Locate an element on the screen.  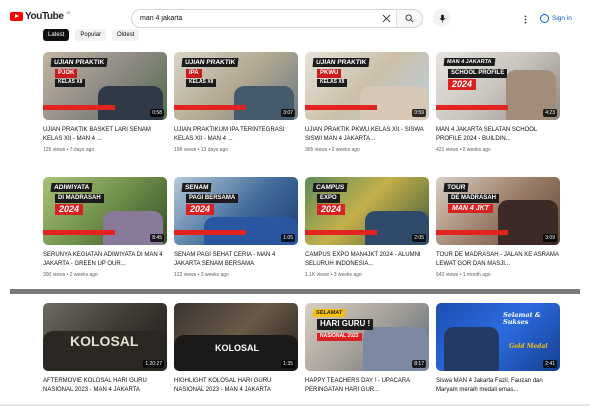
thumb-subtitle-text: PJOK is located at coordinates (66, 73).